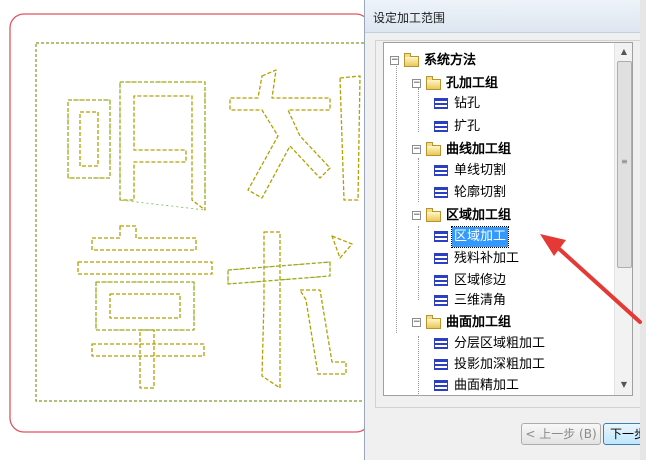 The image size is (646, 460). Describe the element at coordinates (487, 385) in the screenshot. I see `tree-item-label: 曲面精加工` at that location.